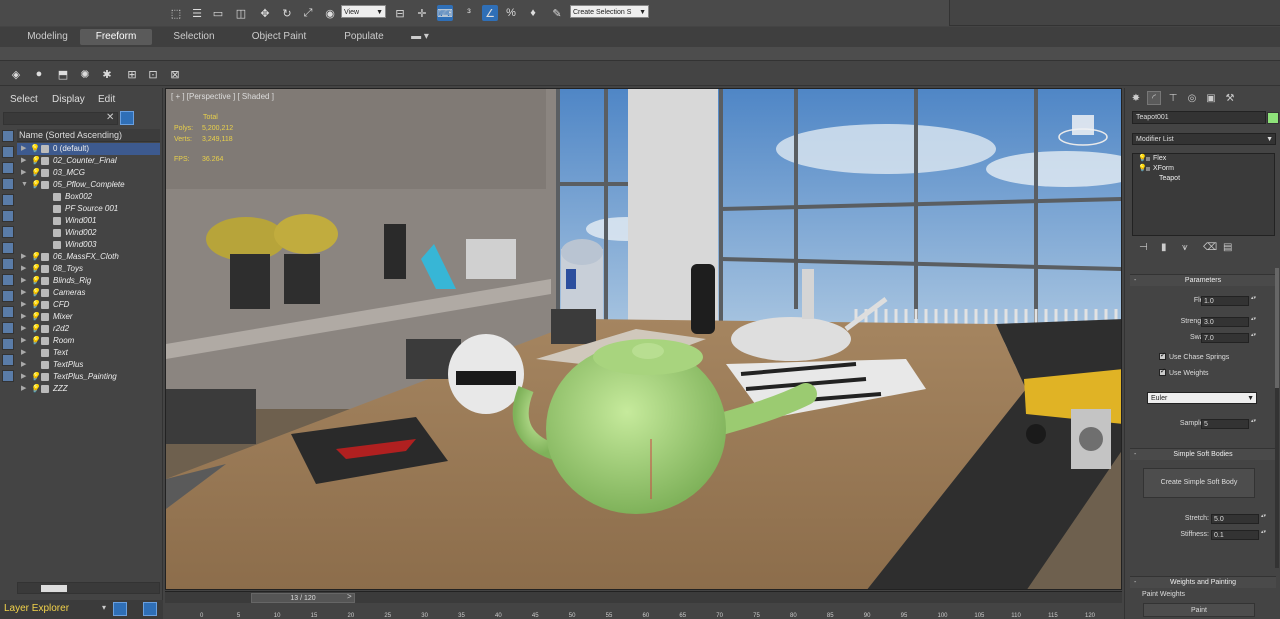 This screenshot has height=619, width=1280. Describe the element at coordinates (8, 376) in the screenshot. I see `filter-options-icon` at that location.